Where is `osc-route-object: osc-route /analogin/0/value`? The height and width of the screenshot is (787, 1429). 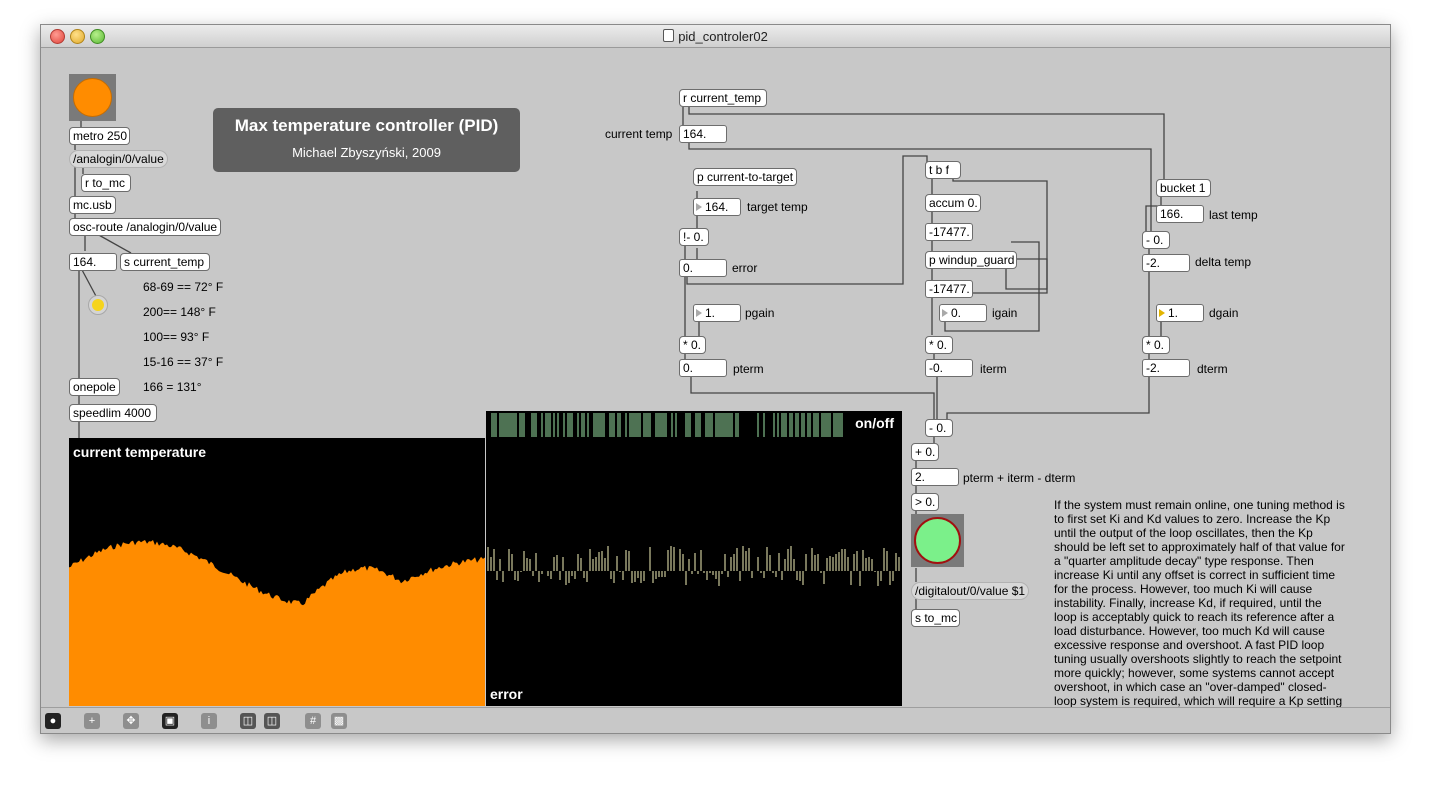 osc-route-object: osc-route /analogin/0/value is located at coordinates (145, 227).